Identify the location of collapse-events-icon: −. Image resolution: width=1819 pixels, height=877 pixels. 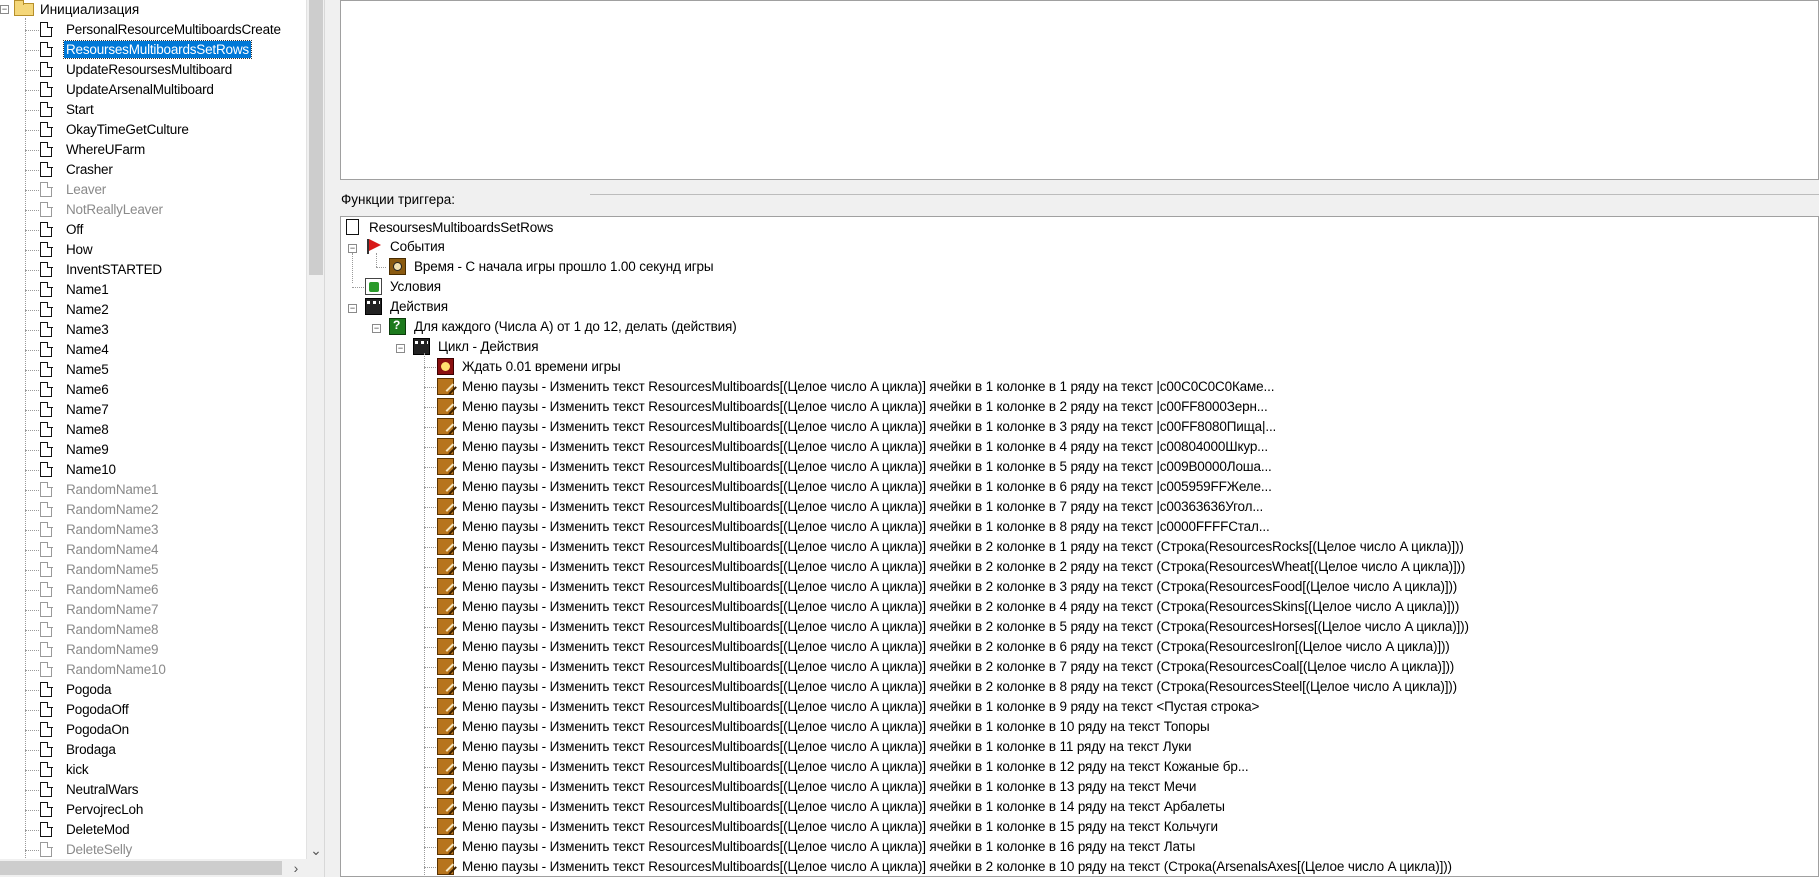
(352, 248).